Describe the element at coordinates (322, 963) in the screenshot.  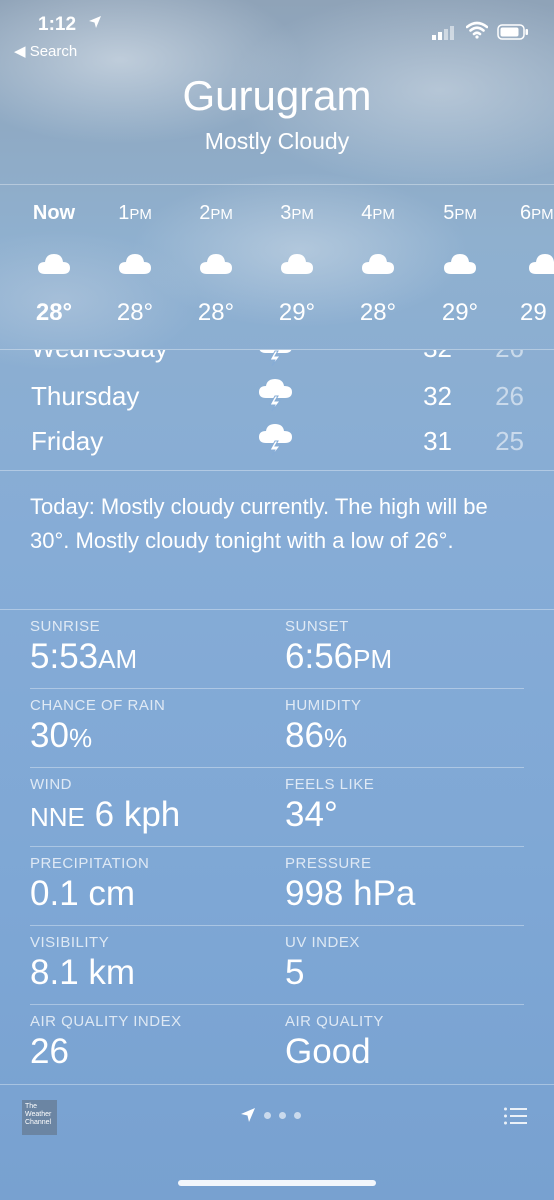
I see `detail-uv-index: UV INDEX 5` at that location.